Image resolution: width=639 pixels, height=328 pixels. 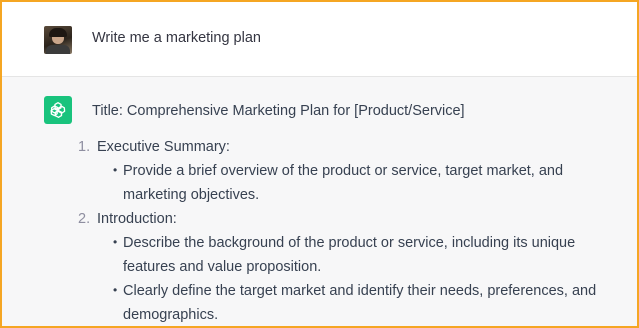 I want to click on section-number: 1., so click(x=84, y=147).